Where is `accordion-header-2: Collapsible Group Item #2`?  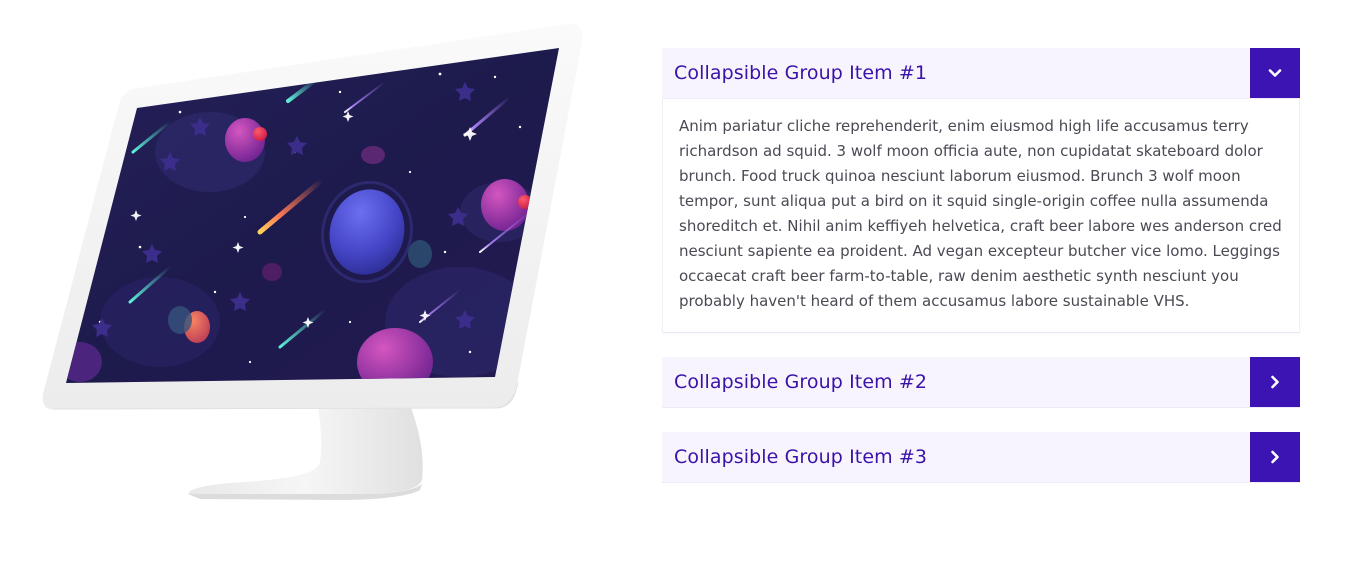 accordion-header-2: Collapsible Group Item #2 is located at coordinates (981, 382).